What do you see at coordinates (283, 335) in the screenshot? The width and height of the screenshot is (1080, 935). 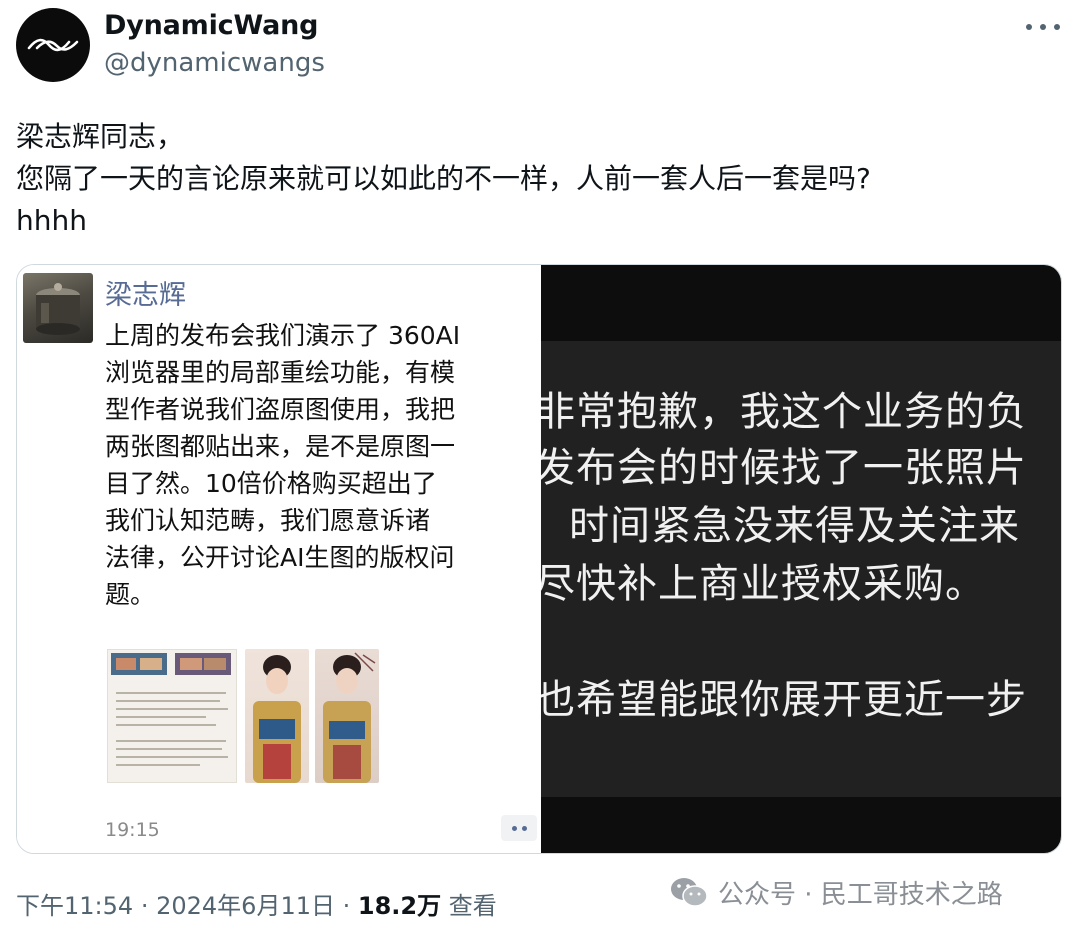 I see `moments-text-line: 上周的发布会我们演示了 360AI` at bounding box center [283, 335].